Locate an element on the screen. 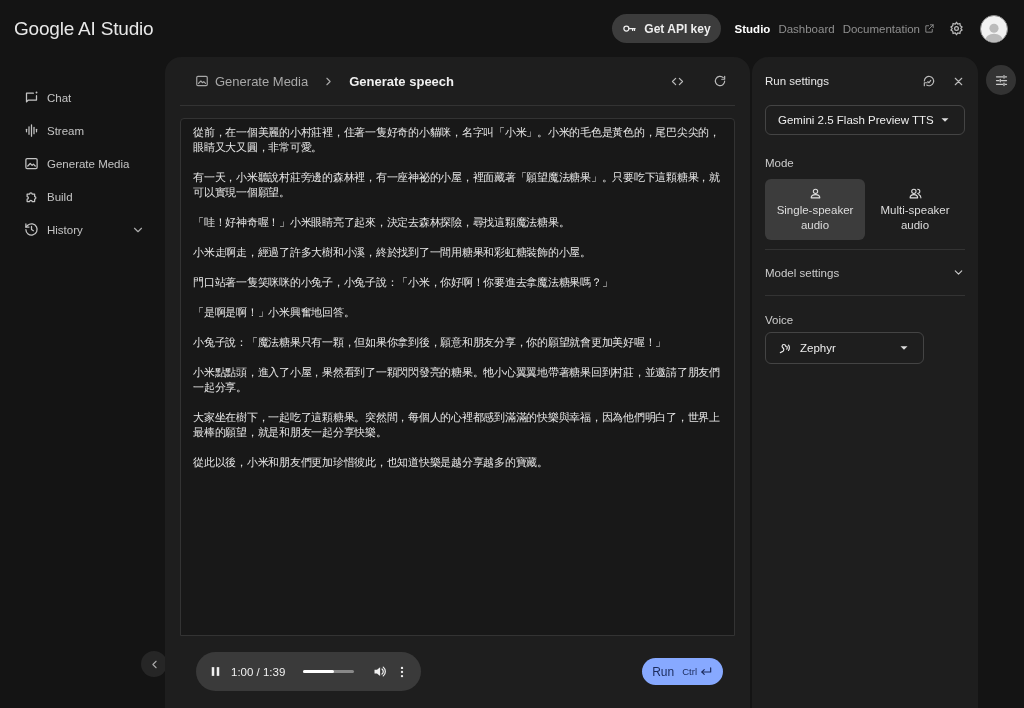 Image resolution: width=1024 pixels, height=708 pixels. story-paragraph: 從前，在一個美麗的小村莊裡，住著一隻好奇的小貓咪，名字叫「小米」。小米的毛色是黃色的，尾巴尖尖的，眼睛又大又圓，非常可愛。 is located at coordinates (457, 140).